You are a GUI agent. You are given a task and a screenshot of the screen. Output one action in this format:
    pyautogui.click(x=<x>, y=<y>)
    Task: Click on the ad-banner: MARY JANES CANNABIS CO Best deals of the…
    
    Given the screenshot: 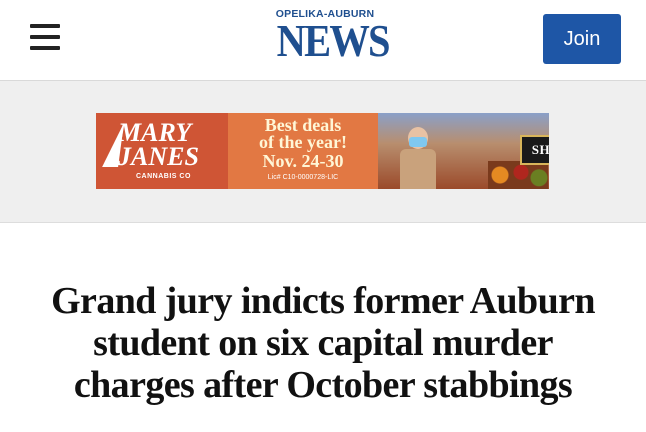 What is the action you would take?
    pyautogui.click(x=322, y=151)
    